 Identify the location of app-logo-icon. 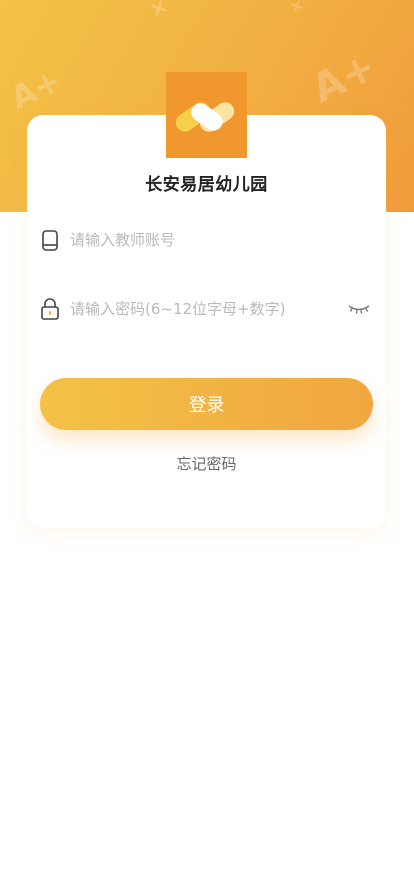
(206, 115).